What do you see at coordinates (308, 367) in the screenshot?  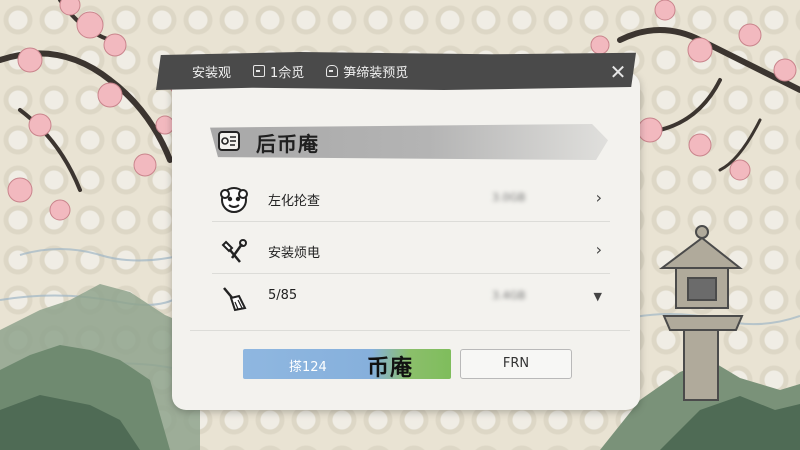 I see `primary-button-label: 搽124` at bounding box center [308, 367].